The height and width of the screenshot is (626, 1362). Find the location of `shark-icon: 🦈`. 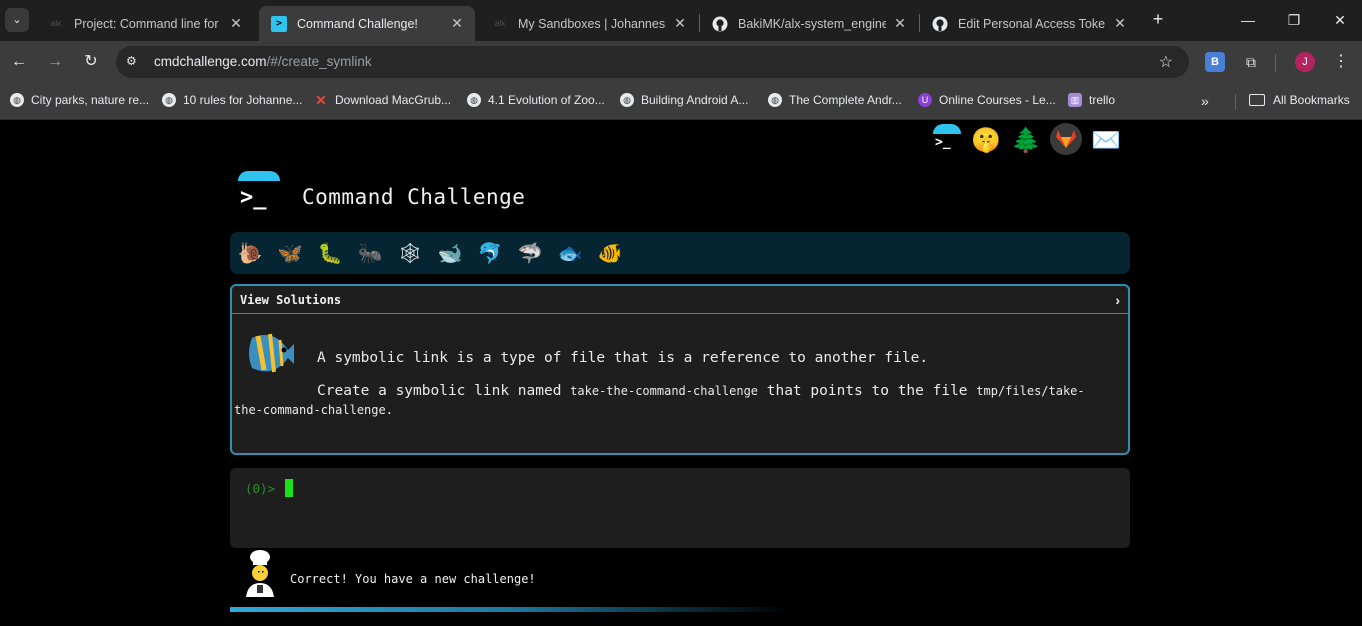

shark-icon: 🦈 is located at coordinates (530, 253).